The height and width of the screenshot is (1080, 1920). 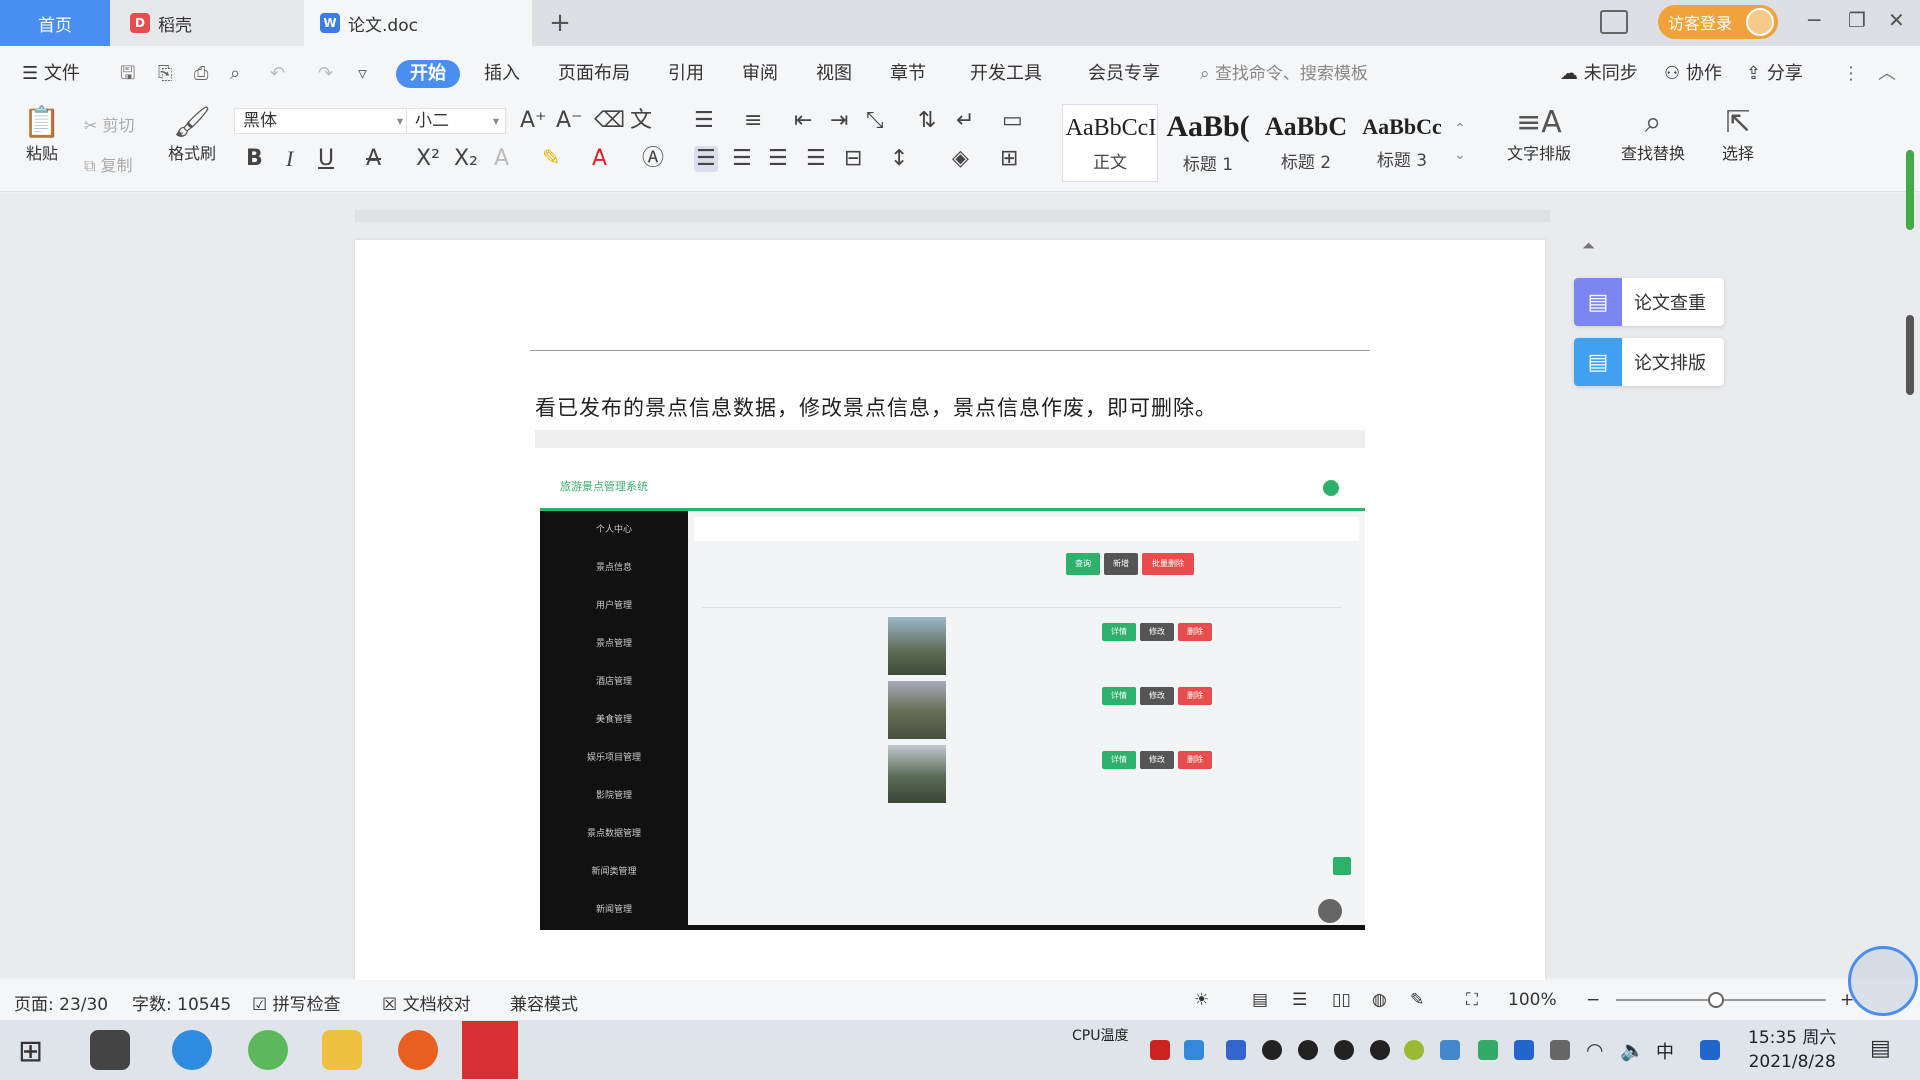 I want to click on more-icon: ⋮, so click(x=1851, y=74).